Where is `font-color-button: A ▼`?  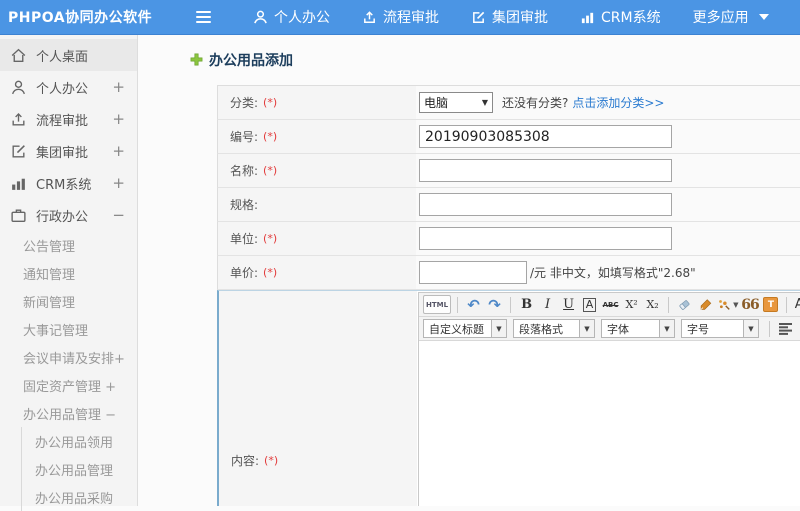 font-color-button: A ▼ is located at coordinates (796, 304).